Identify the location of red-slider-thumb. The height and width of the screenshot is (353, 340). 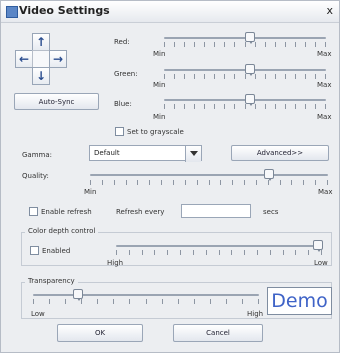
(249, 38).